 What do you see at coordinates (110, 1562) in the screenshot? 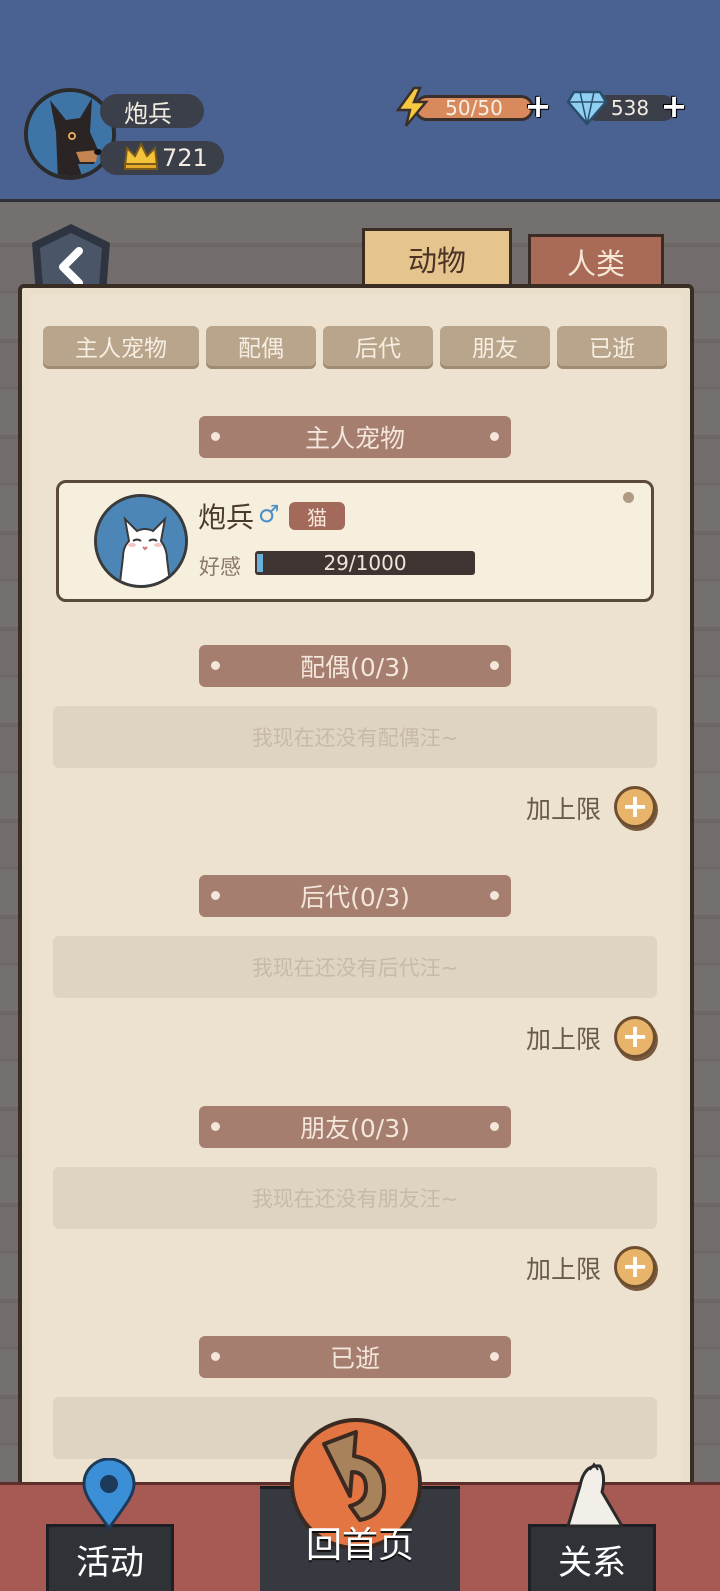
I see `nav-activity-label: 活动` at bounding box center [110, 1562].